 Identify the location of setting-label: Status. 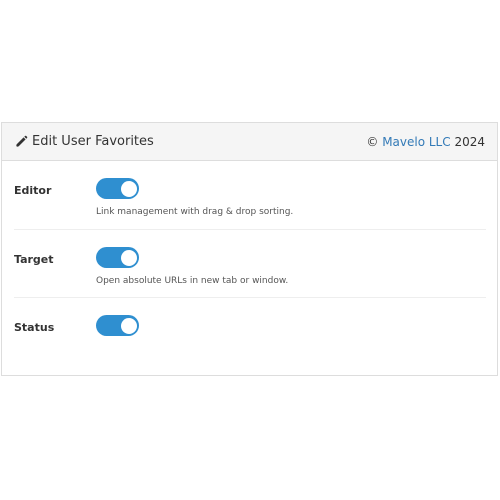
(34, 327).